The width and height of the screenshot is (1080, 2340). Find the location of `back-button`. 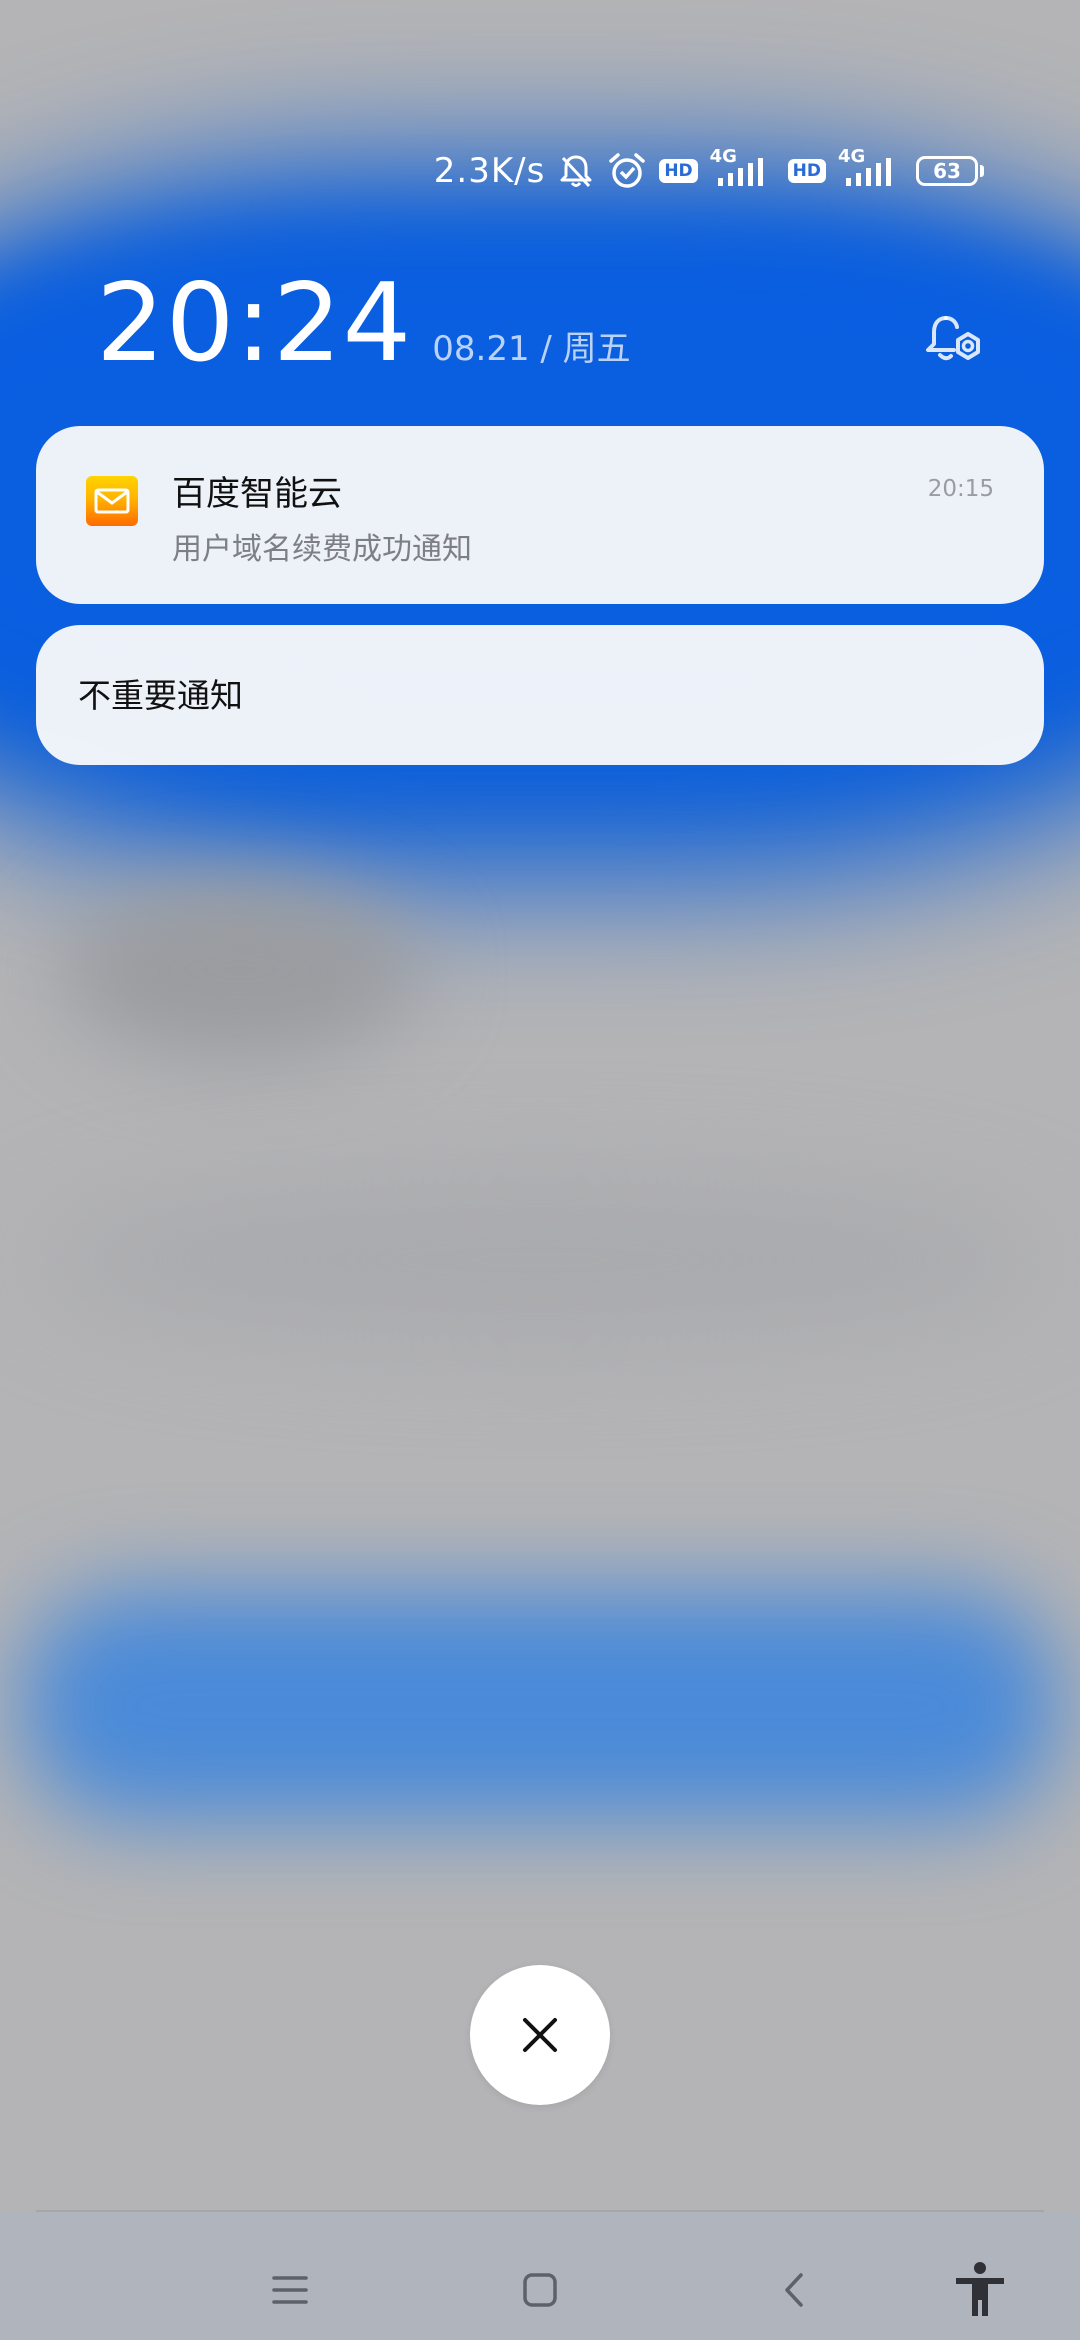

back-button is located at coordinates (794, 2290).